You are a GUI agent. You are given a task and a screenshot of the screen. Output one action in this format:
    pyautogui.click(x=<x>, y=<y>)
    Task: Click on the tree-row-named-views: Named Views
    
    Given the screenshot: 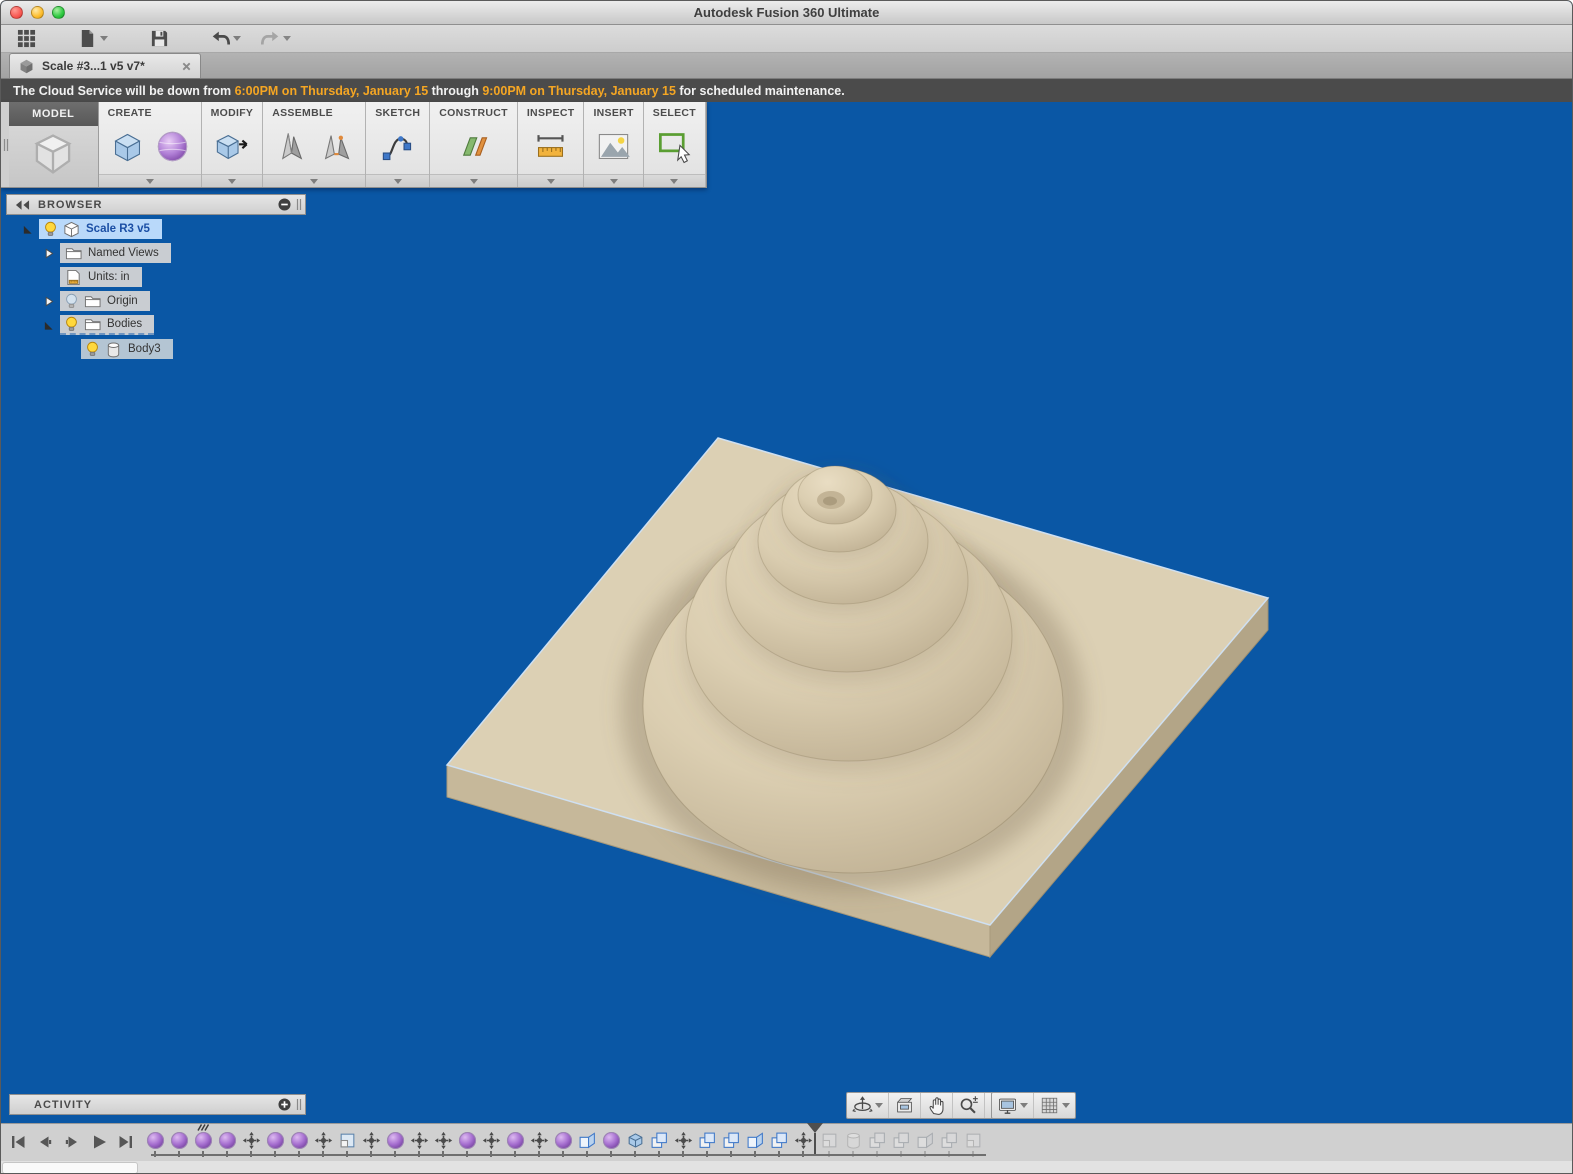 What is the action you would take?
    pyautogui.click(x=166, y=253)
    